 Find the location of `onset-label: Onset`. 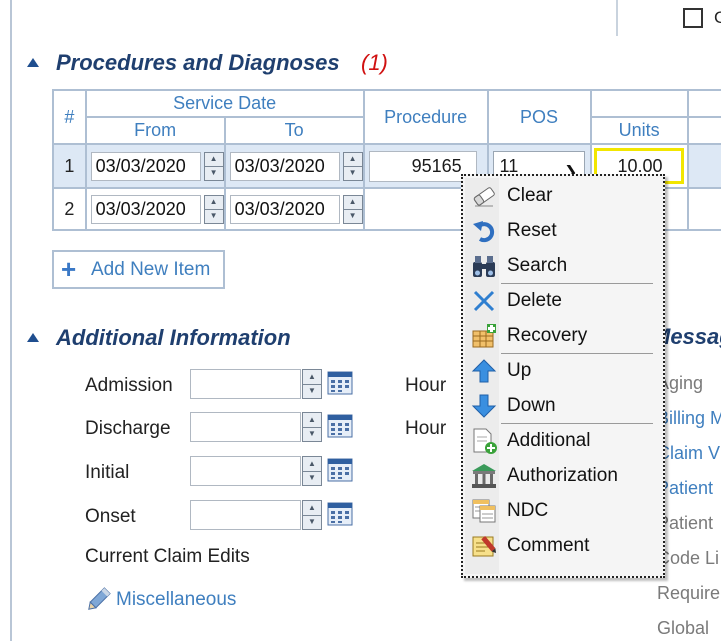

onset-label: Onset is located at coordinates (110, 516).